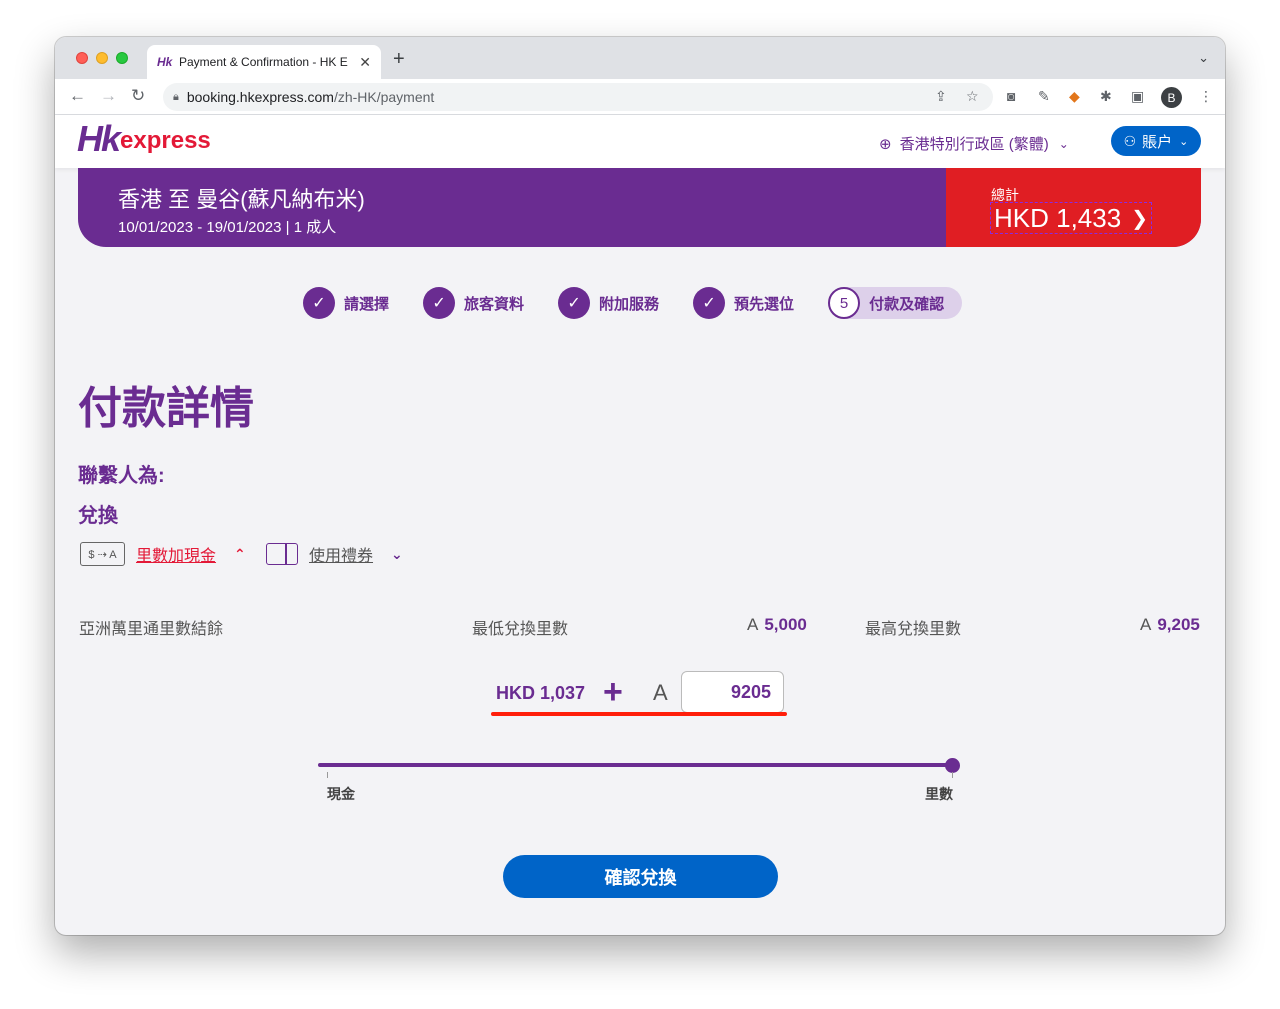  Describe the element at coordinates (1058, 217) in the screenshot. I see `total-amount-value: HKD 1,433` at that location.